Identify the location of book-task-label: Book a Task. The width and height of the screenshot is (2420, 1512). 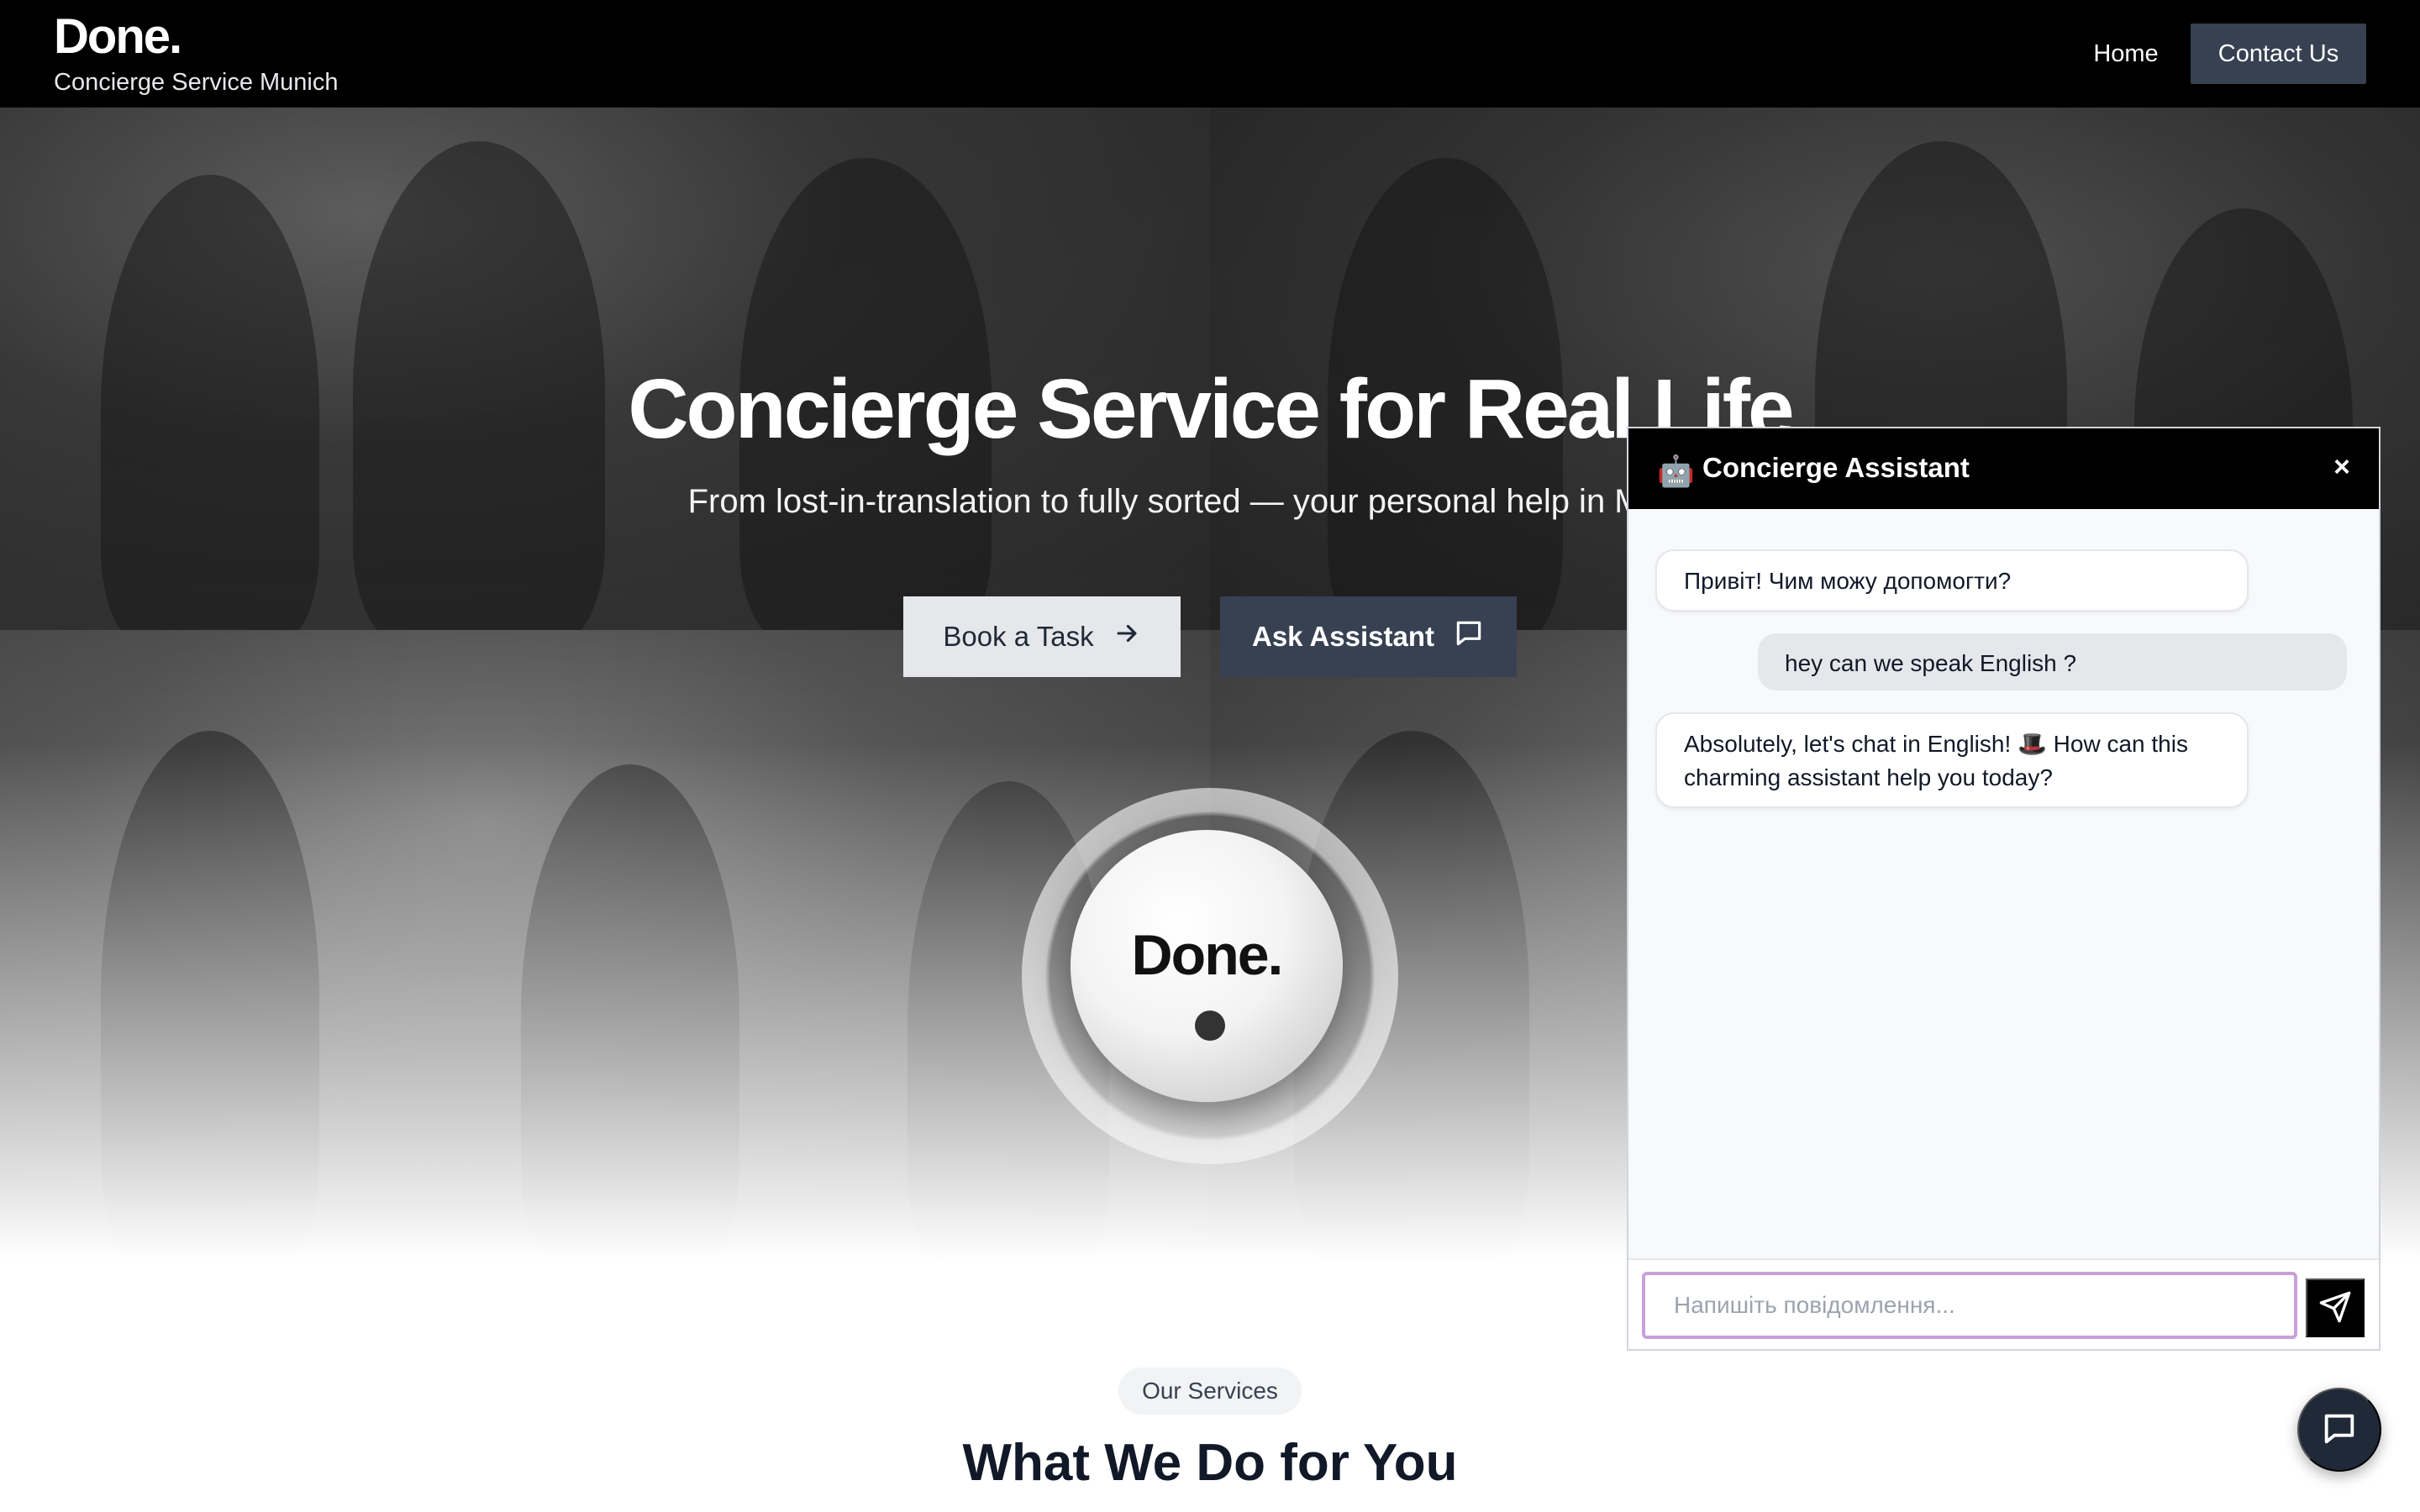
(1019, 636).